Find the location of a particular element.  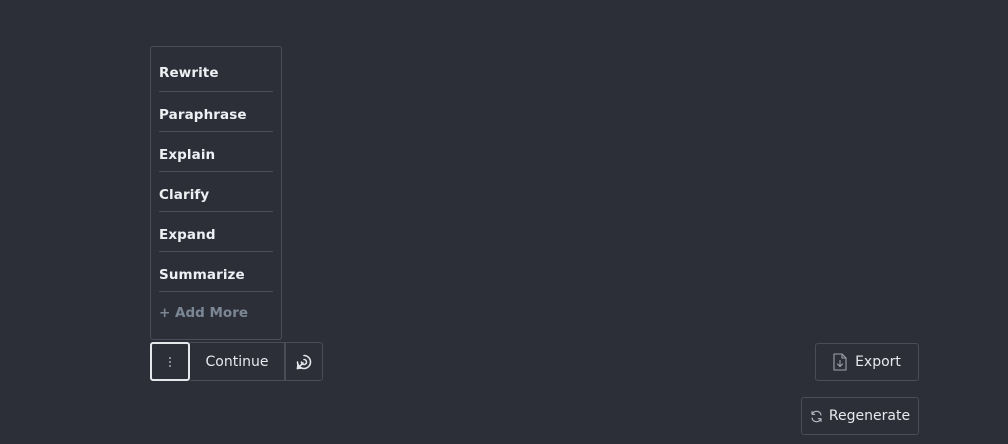

menu-item-clarify: Clarify is located at coordinates (216, 192).